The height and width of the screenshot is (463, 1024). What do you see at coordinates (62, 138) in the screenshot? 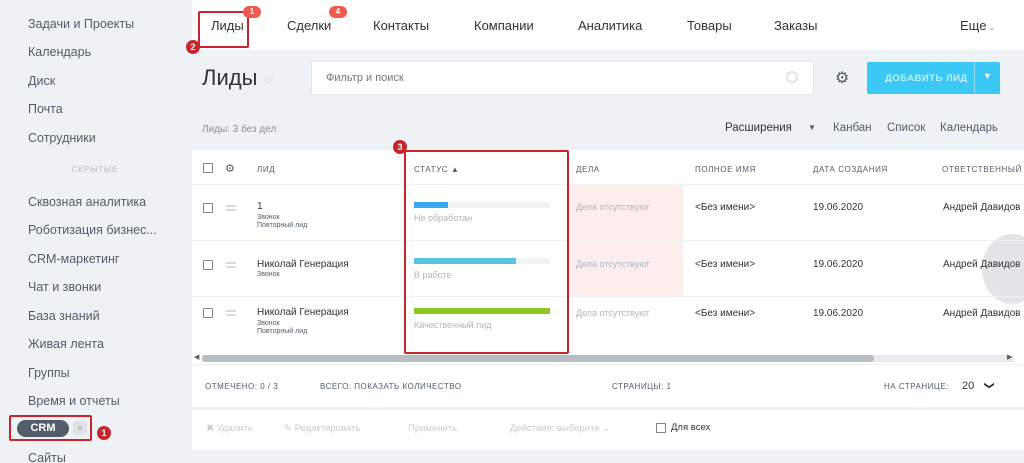
I see `sidebar-item-employees: Сотрудники` at bounding box center [62, 138].